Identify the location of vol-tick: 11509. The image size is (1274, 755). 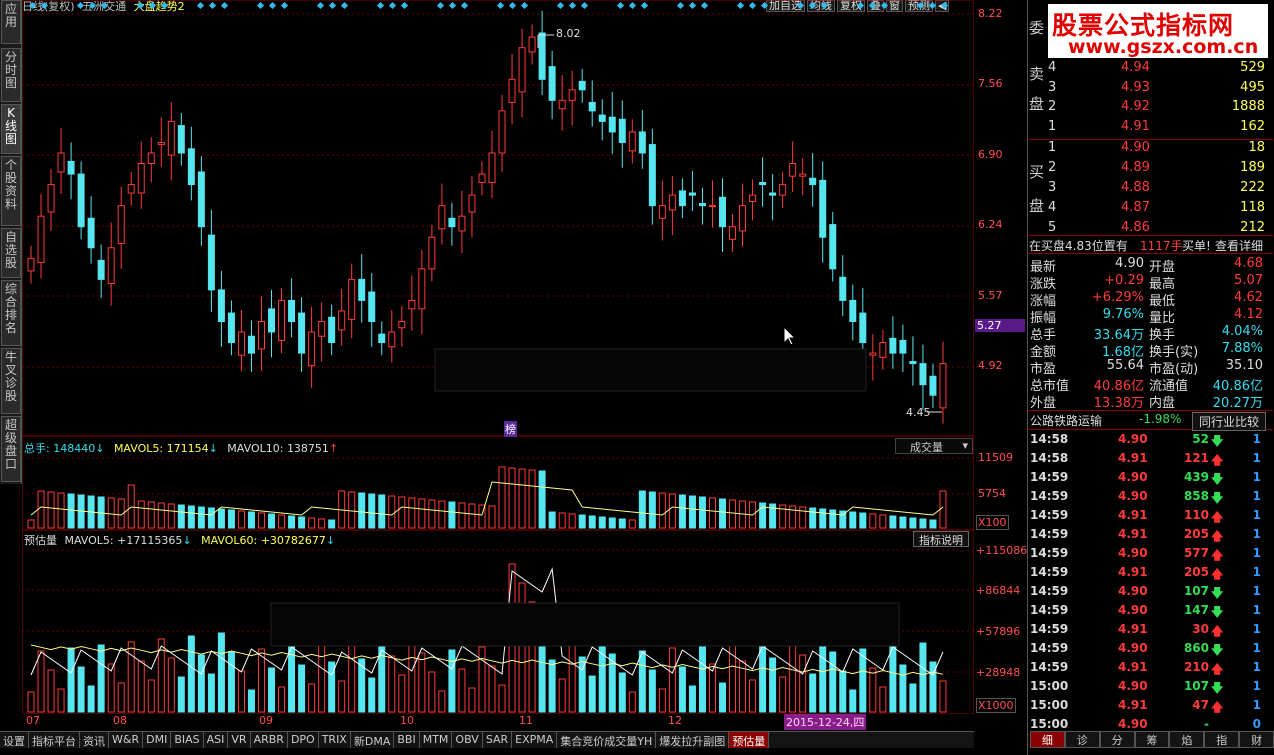
(995, 457).